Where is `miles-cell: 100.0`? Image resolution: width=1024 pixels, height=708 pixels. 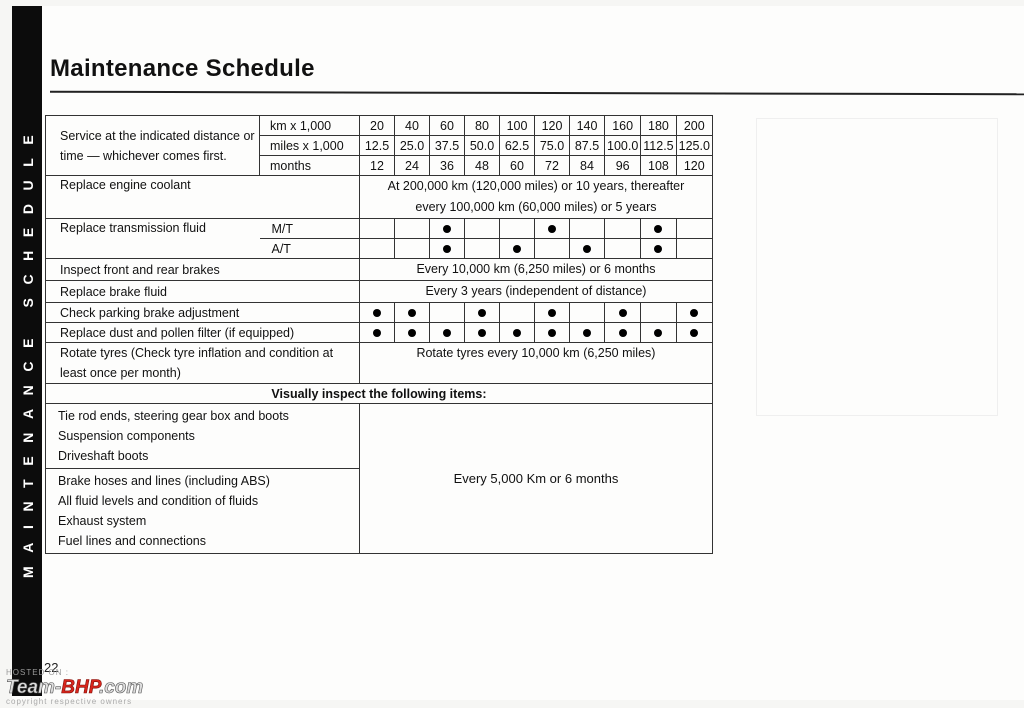 miles-cell: 100.0 is located at coordinates (622, 145).